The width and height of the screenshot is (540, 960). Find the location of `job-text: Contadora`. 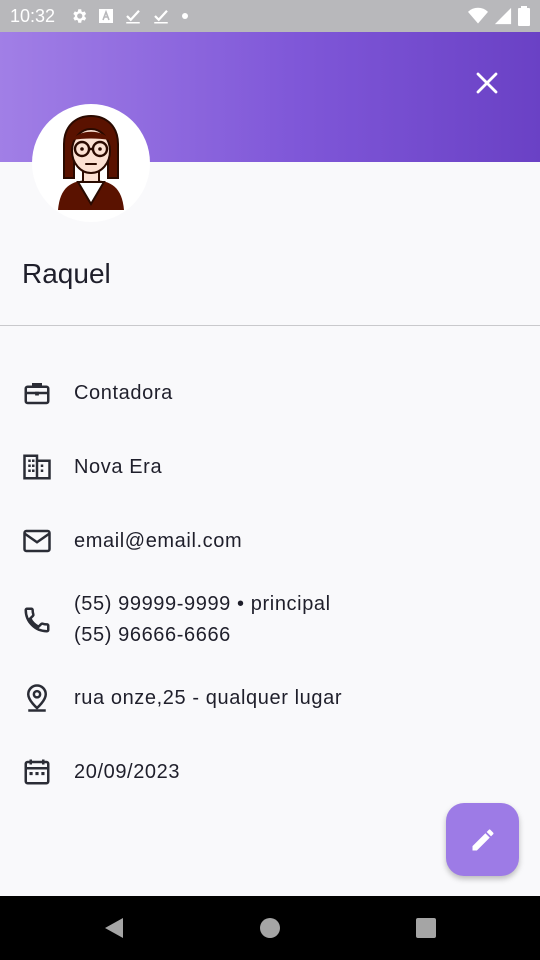

job-text: Contadora is located at coordinates (123, 393).